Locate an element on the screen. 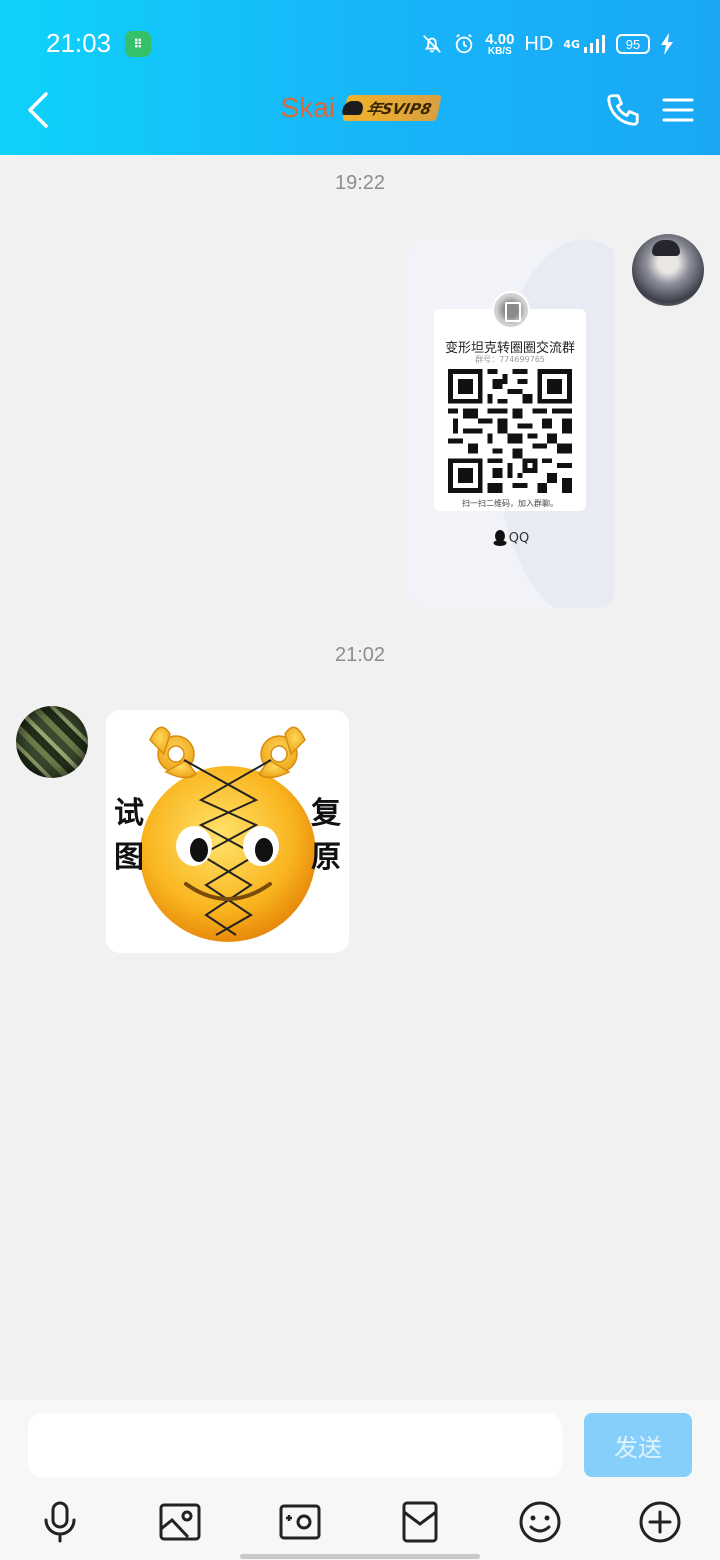 The height and width of the screenshot is (1560, 720). contact-avatar is located at coordinates (52, 742).